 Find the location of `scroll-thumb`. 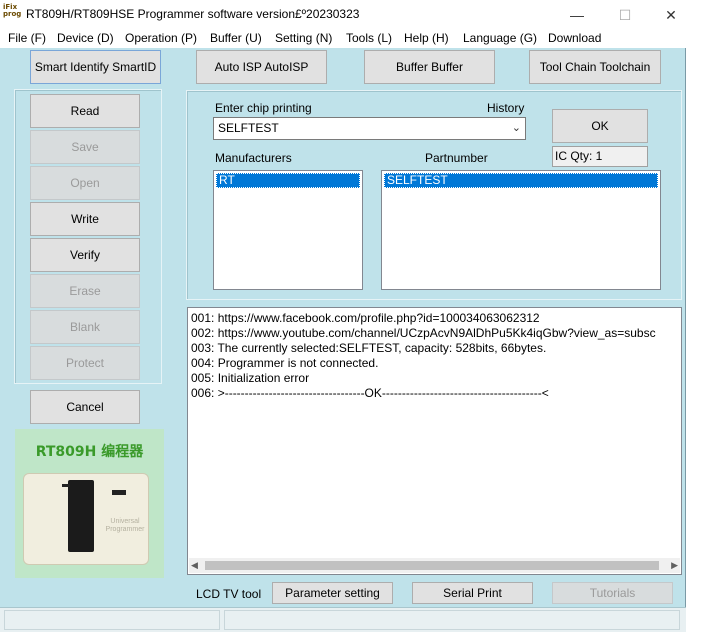

scroll-thumb is located at coordinates (432, 565).